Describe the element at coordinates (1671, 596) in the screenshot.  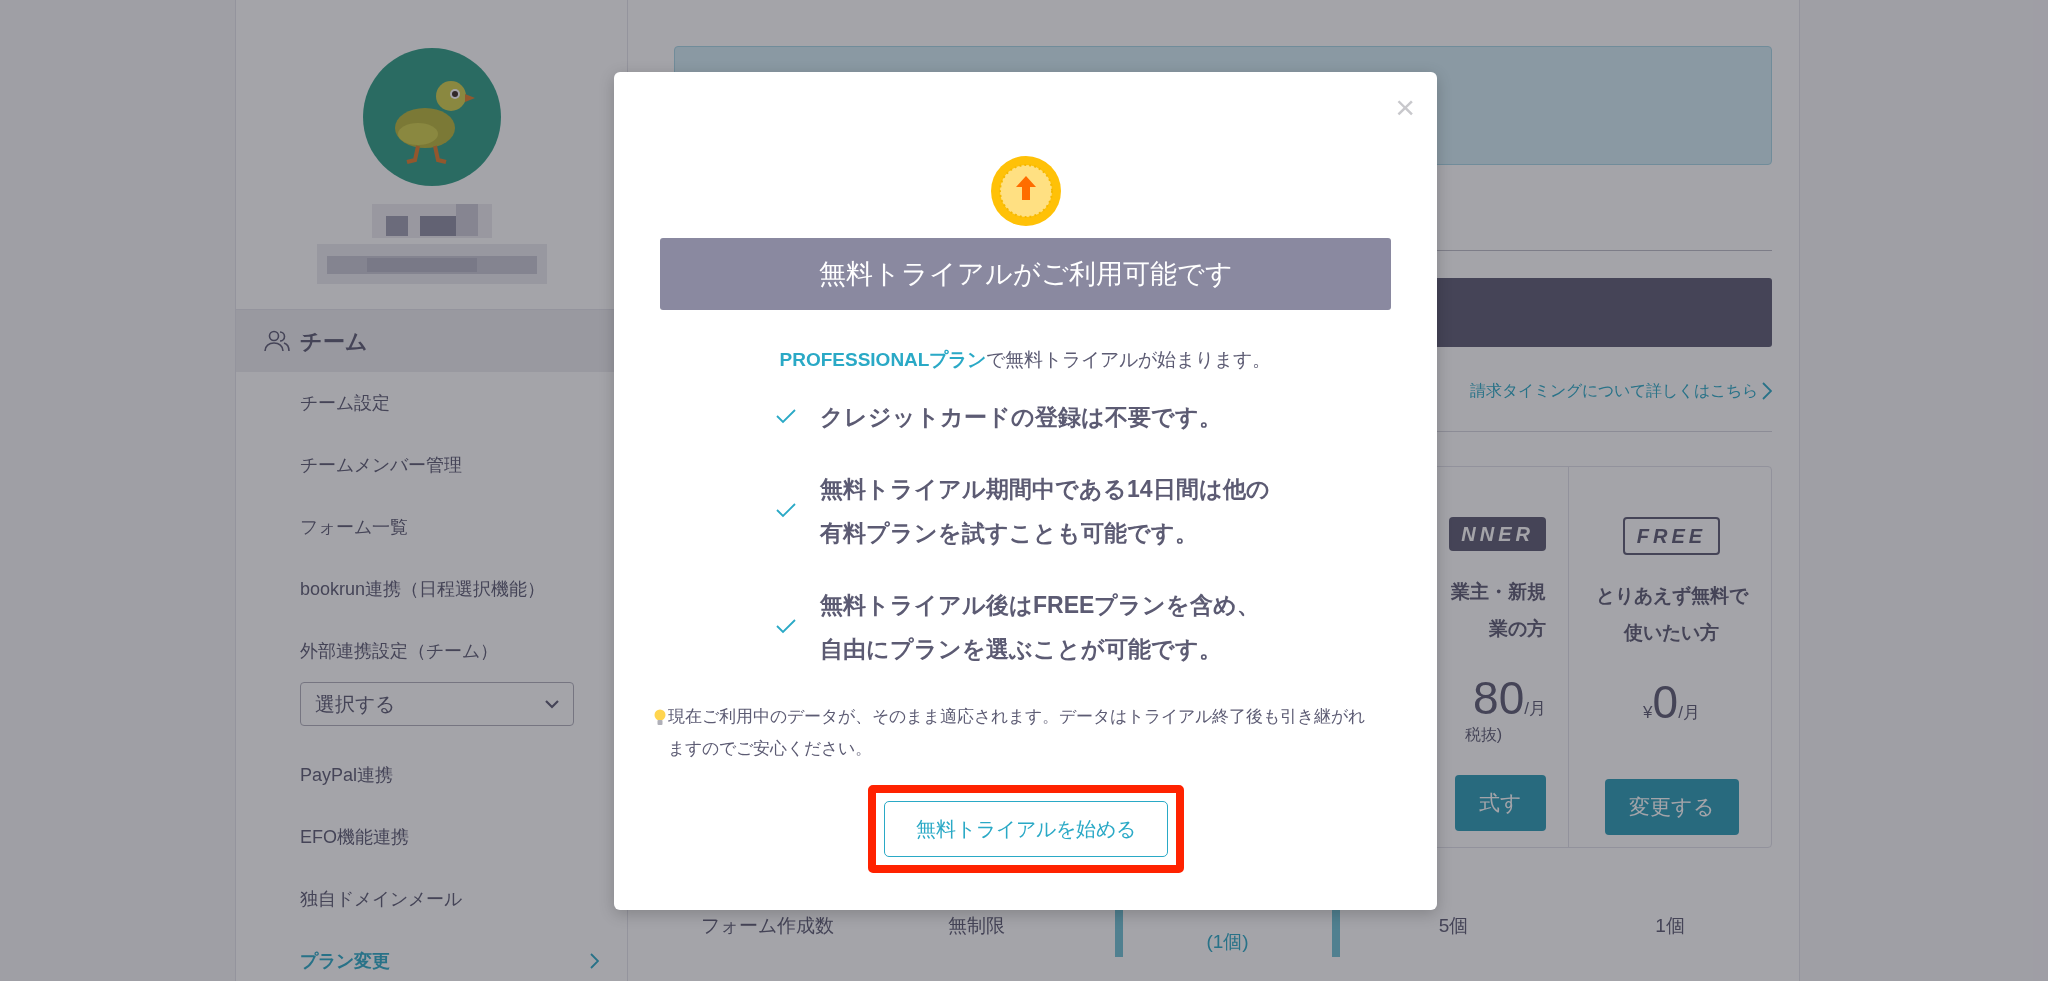
I see `plan-target-text: とりあえず無料で` at that location.